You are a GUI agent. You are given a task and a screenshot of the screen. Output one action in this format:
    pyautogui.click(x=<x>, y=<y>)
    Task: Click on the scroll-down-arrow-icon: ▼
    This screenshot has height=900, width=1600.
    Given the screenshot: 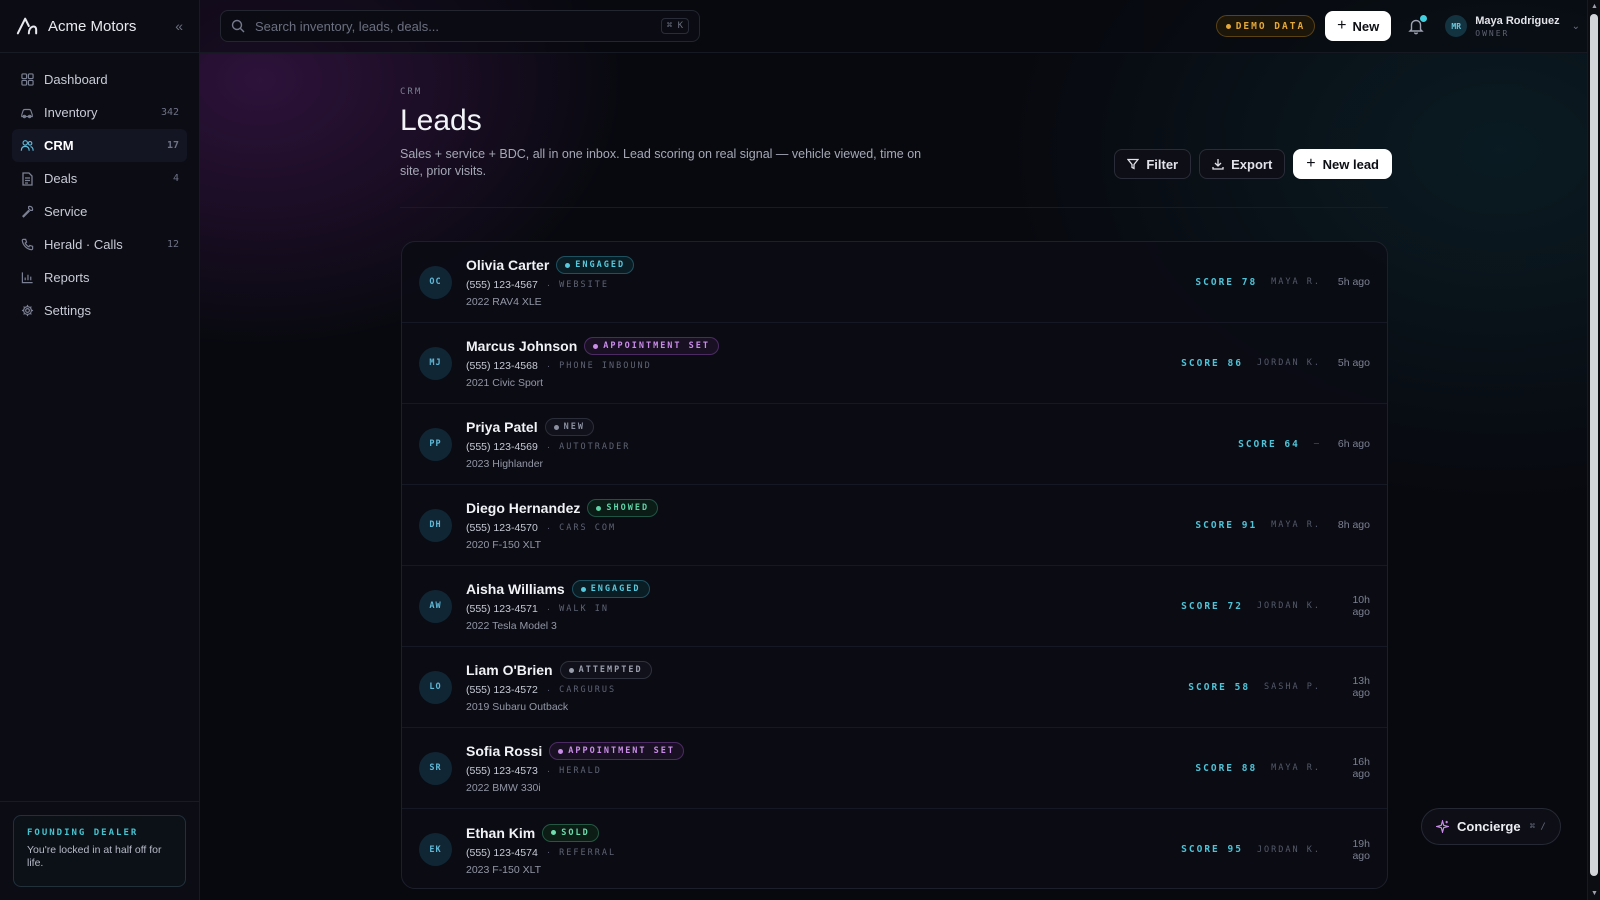 What is the action you would take?
    pyautogui.click(x=1594, y=893)
    